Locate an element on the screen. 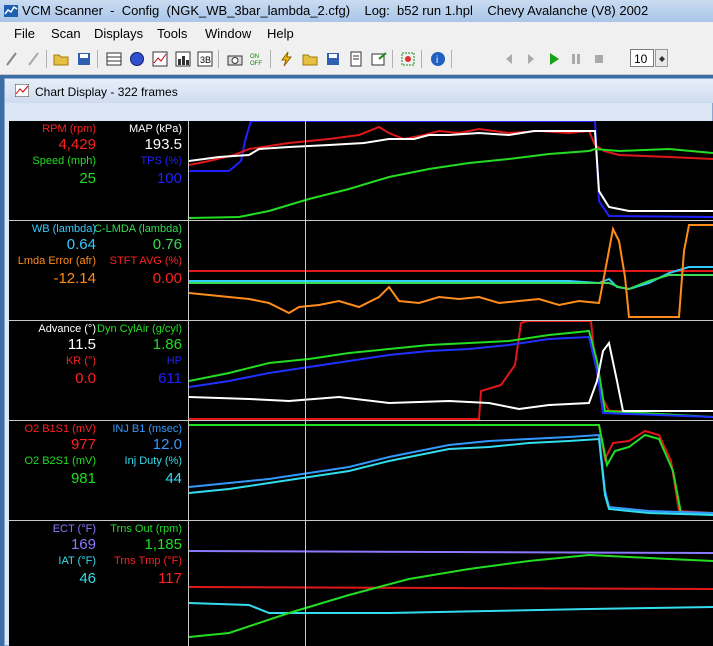  c-lmda-trace is located at coordinates (451, 282).